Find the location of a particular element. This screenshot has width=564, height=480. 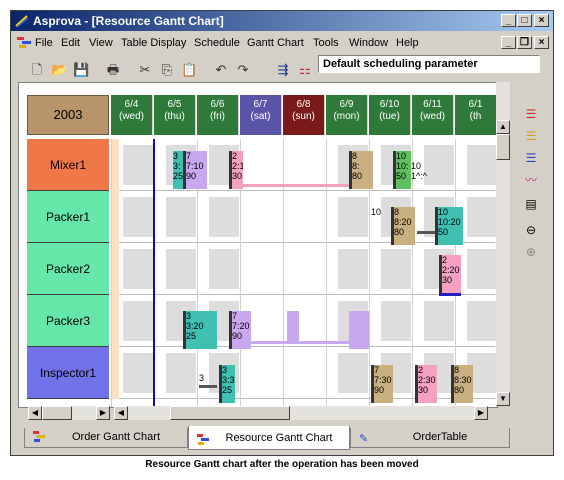

operation-bar: 33:3025 is located at coordinates (227, 384).